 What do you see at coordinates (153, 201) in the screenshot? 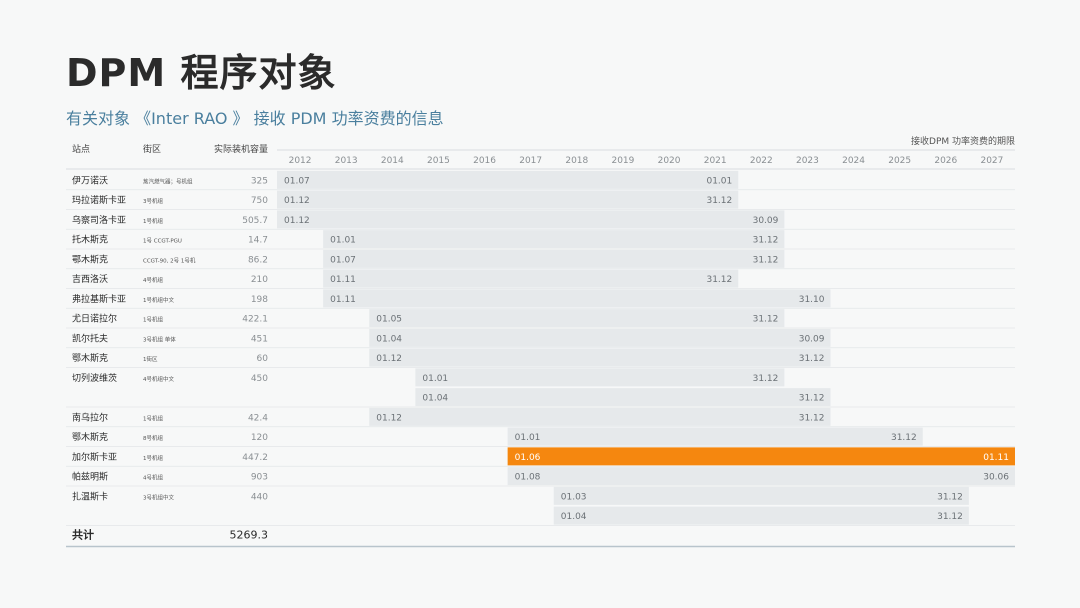
I see `unit-label: 3号机组` at bounding box center [153, 201].